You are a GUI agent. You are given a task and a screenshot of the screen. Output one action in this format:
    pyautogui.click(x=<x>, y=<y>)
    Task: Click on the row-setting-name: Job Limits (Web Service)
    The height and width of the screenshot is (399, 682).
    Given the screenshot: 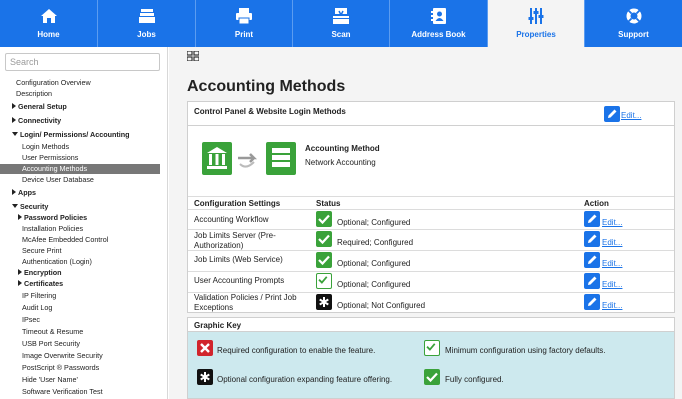 What is the action you would take?
    pyautogui.click(x=238, y=259)
    